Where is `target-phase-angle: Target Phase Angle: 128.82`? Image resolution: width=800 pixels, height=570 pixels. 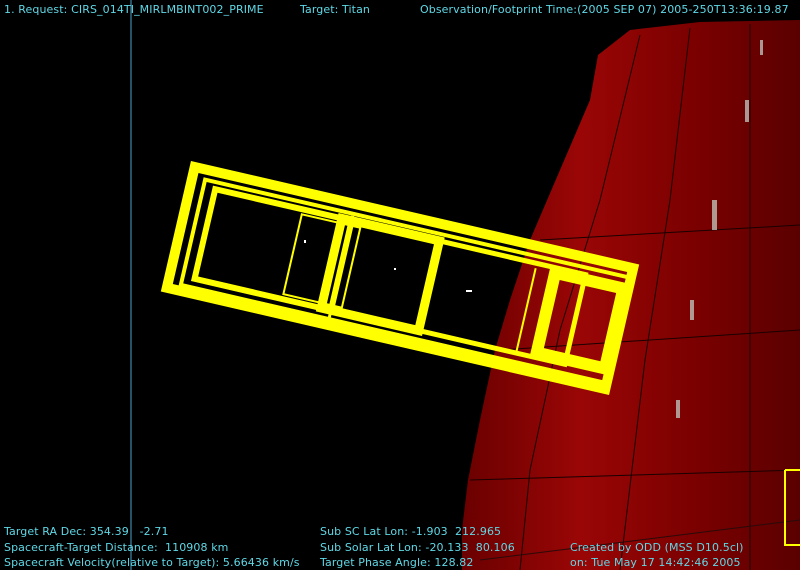
target-phase-angle: Target Phase Angle: 128.82 is located at coordinates (397, 562).